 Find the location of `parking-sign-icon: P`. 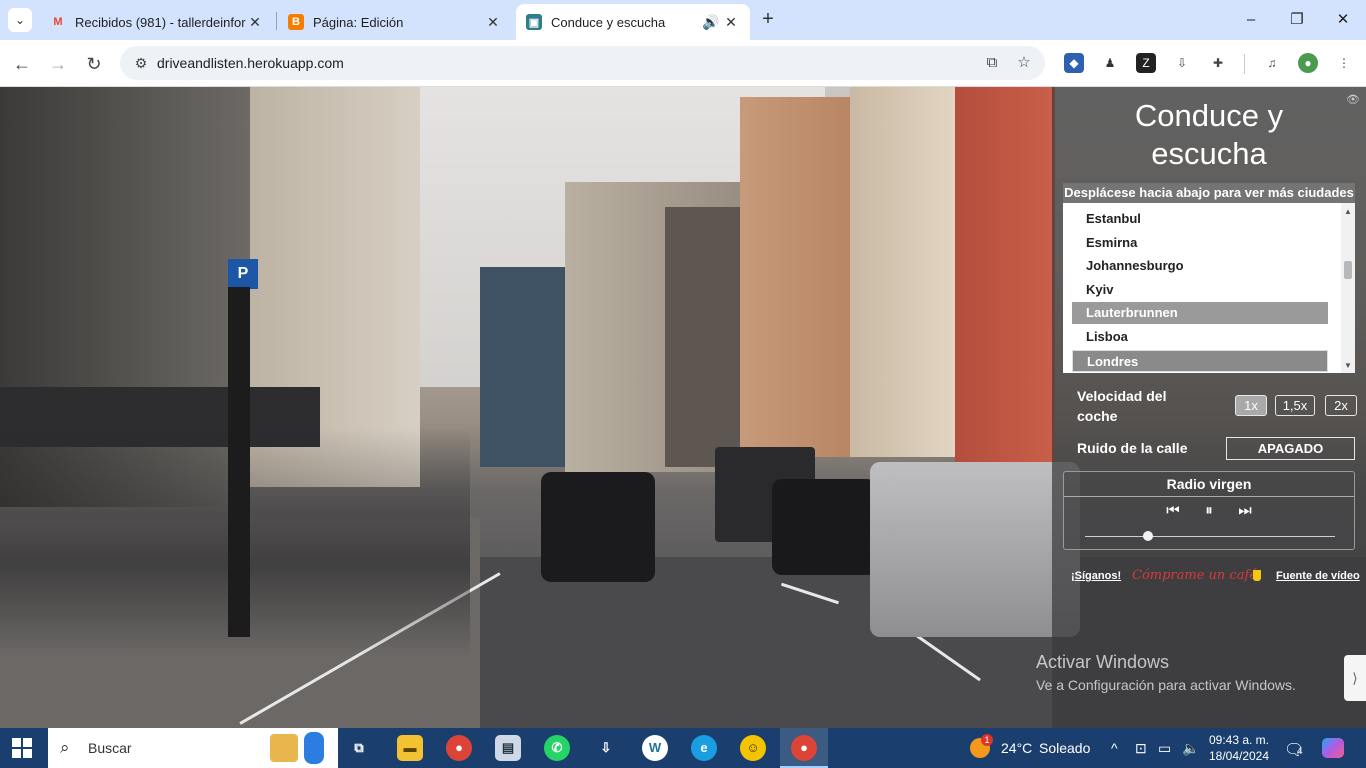

parking-sign-icon: P is located at coordinates (243, 274).